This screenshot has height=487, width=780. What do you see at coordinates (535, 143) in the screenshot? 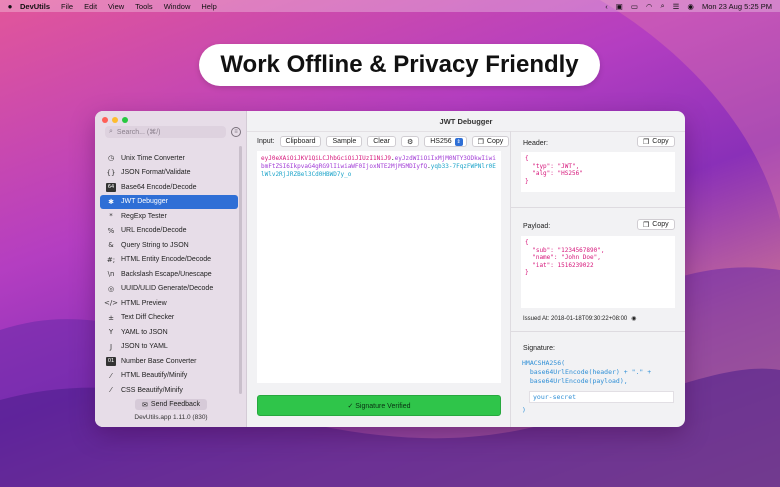
I see `header-label: Header:` at bounding box center [535, 143].